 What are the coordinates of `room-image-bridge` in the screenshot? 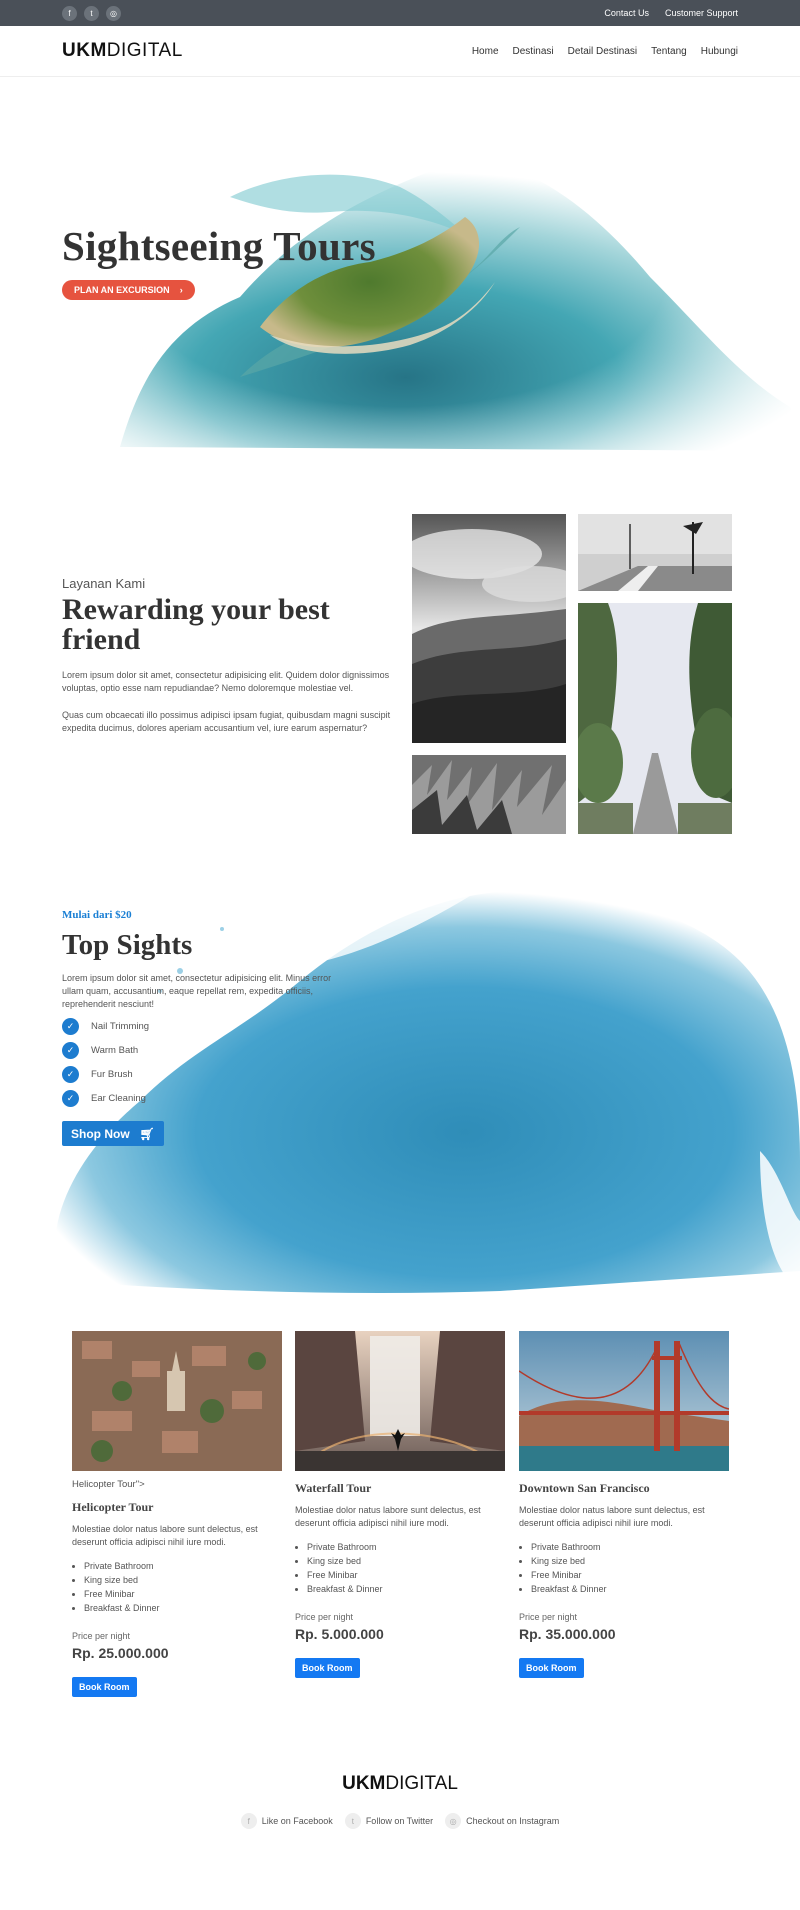 It's located at (624, 1401).